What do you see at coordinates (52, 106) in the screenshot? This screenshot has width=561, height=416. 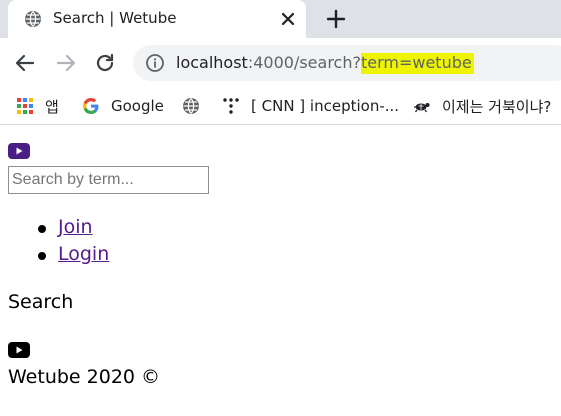 I see `bookmark-label: 앱` at bounding box center [52, 106].